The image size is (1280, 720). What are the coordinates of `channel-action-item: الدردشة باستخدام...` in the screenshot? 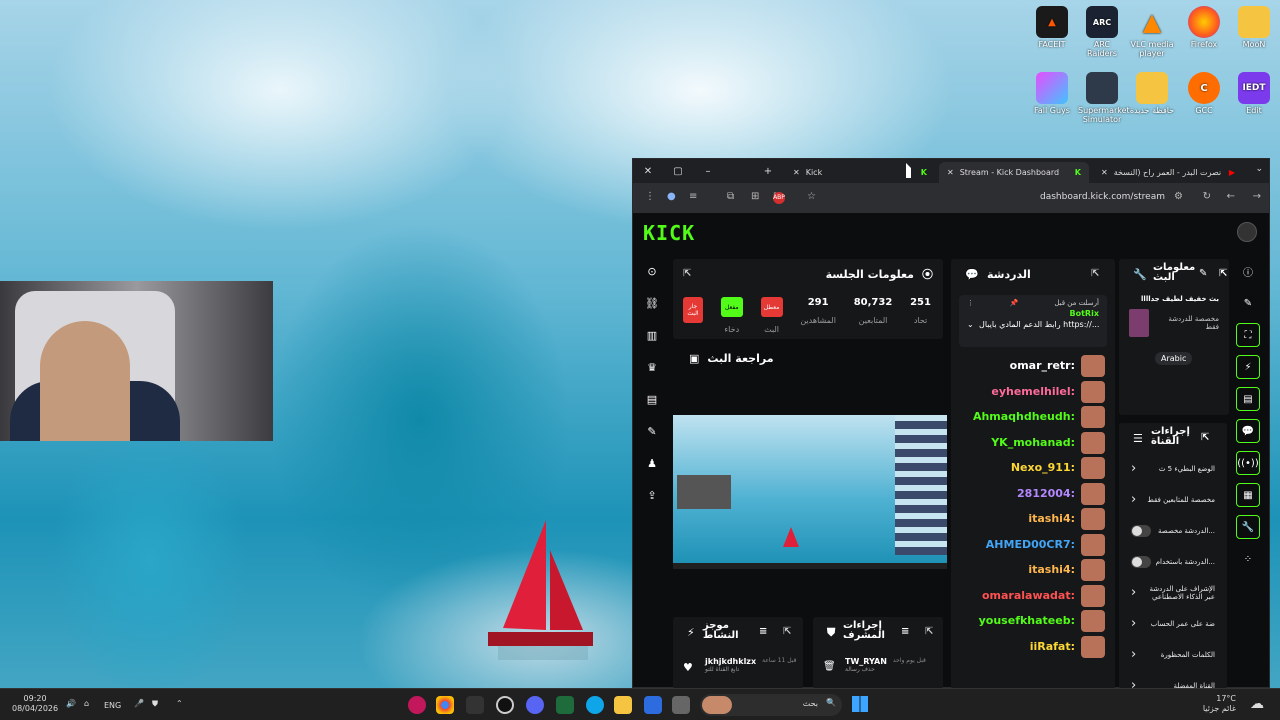 It's located at (1173, 561).